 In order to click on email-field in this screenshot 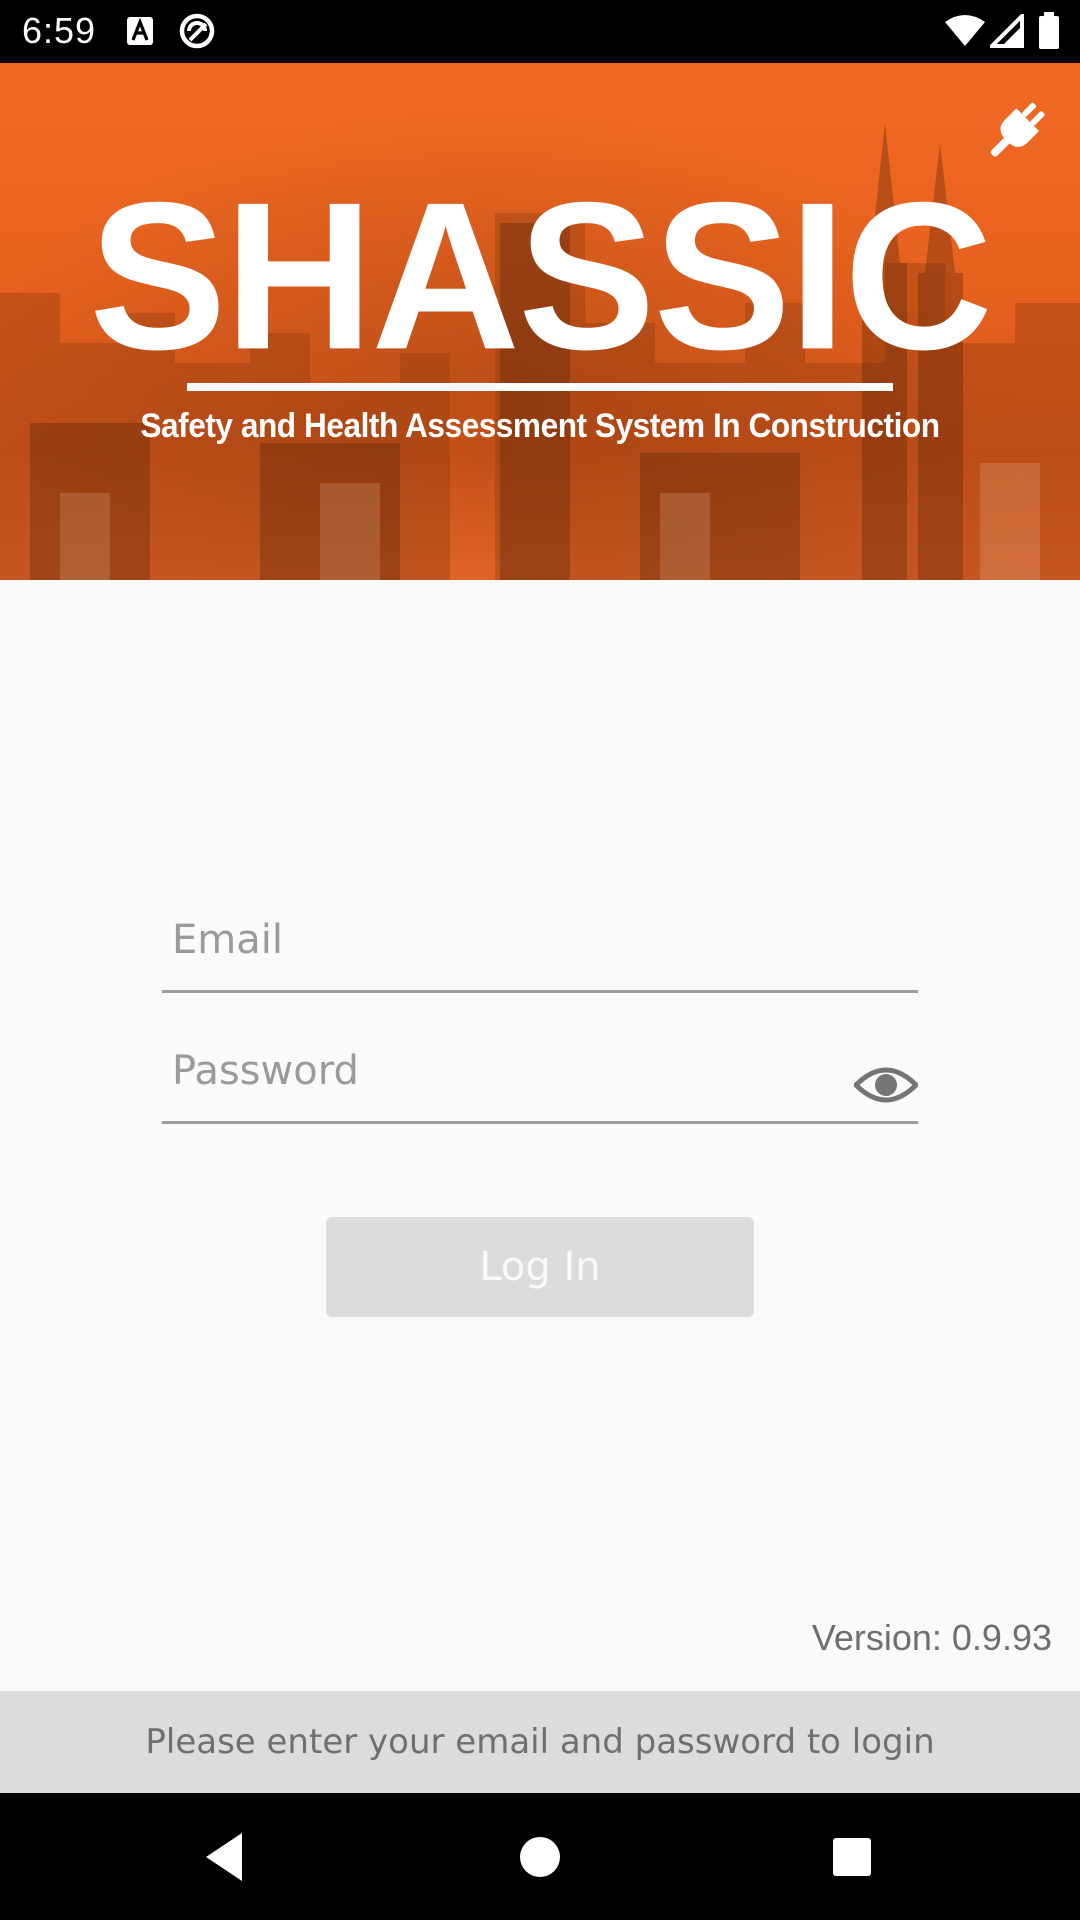, I will do `click(540, 941)`.